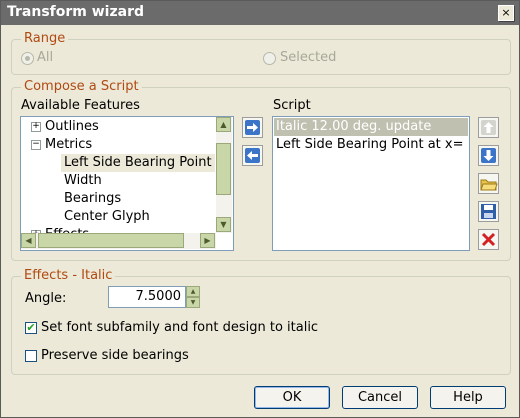 The width and height of the screenshot is (520, 418). I want to click on remove-from-script-button, so click(252, 155).